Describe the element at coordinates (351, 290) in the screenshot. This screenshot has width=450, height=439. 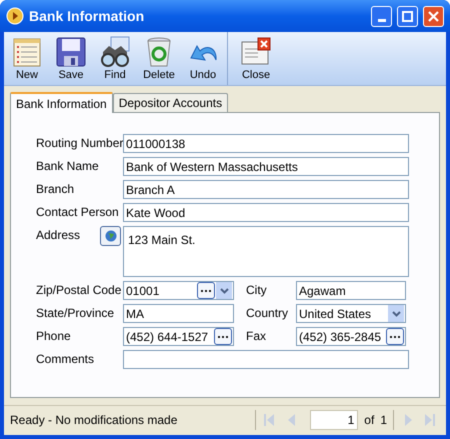
I see `text-field: Agawam` at that location.